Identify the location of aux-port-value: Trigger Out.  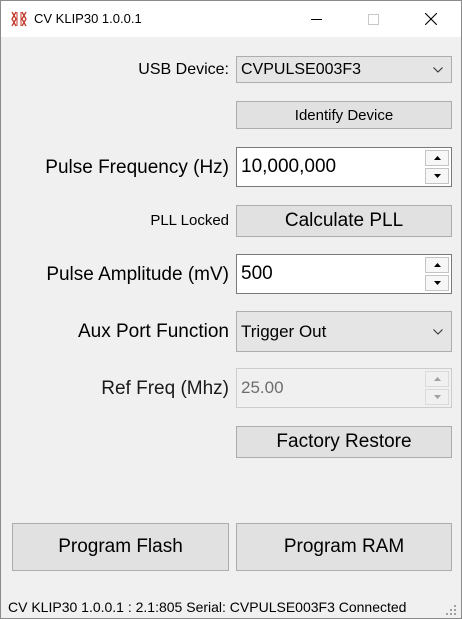
(284, 331).